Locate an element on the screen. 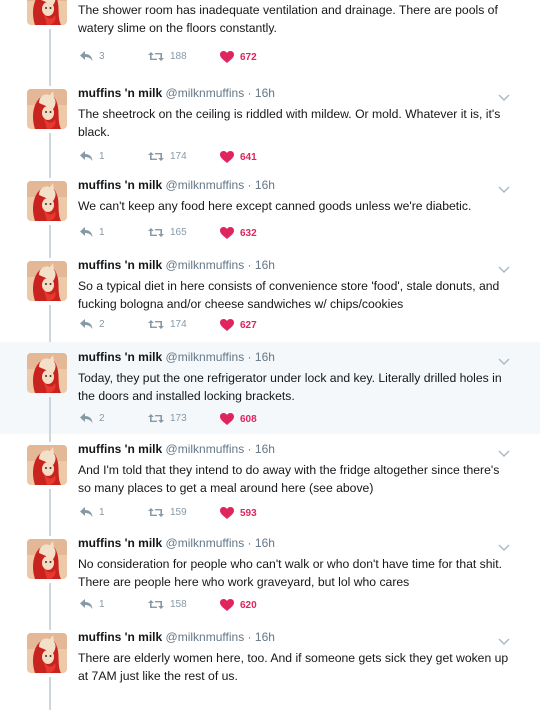 This screenshot has height=710, width=540. like-button: 627 is located at coordinates (238, 325).